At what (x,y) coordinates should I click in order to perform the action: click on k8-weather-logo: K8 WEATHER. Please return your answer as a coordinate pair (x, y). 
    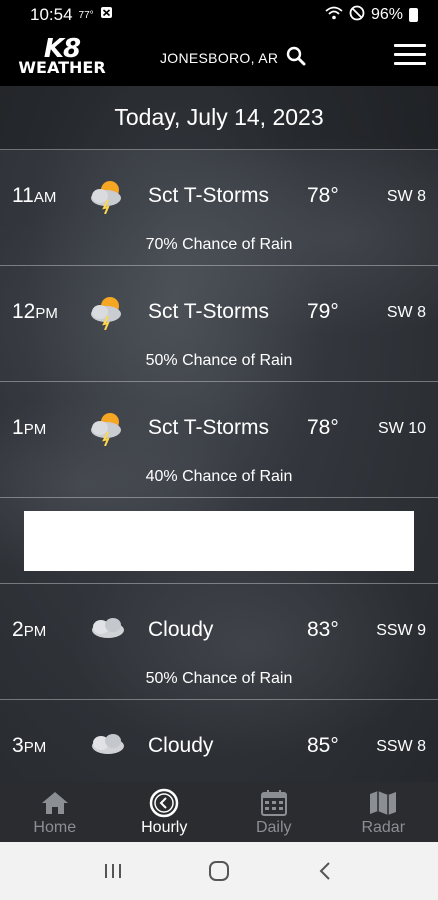
    Looking at the image, I should click on (62, 56).